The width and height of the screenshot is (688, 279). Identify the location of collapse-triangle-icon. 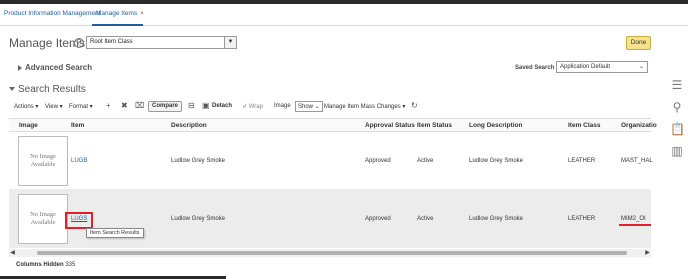
(12, 89).